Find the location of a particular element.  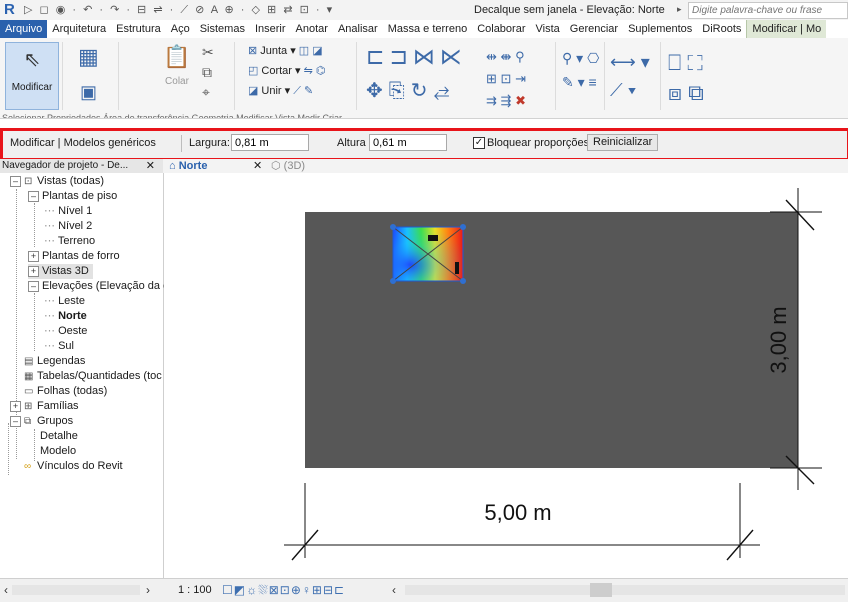

view-scrollbar is located at coordinates (625, 590).